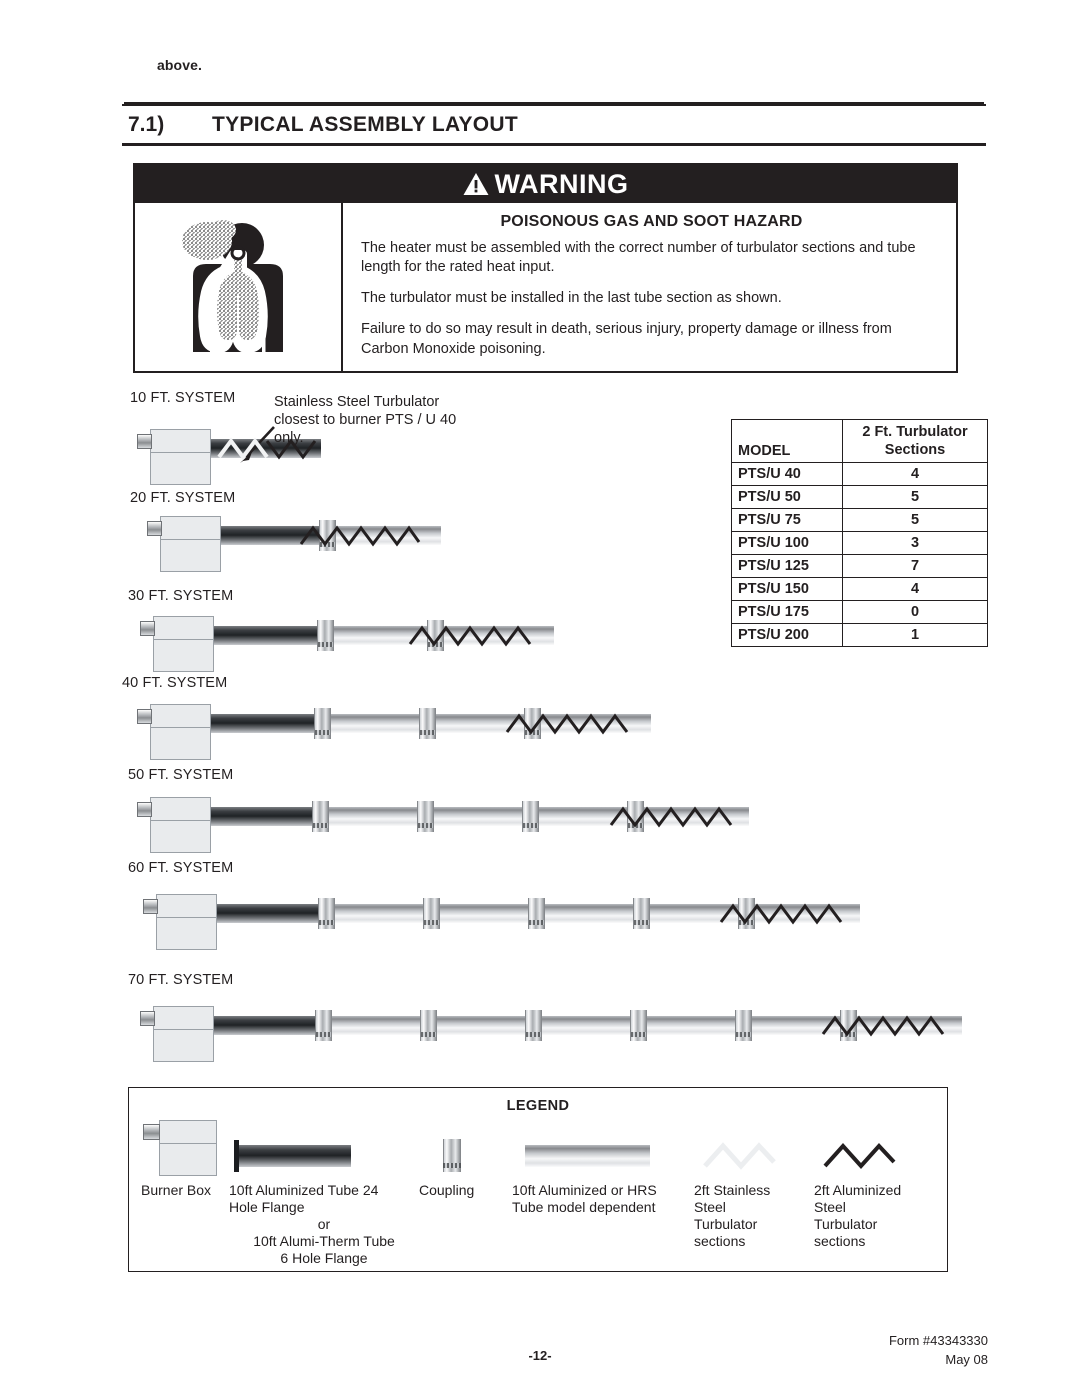 The image size is (1080, 1397). What do you see at coordinates (181, 596) in the screenshot?
I see `system-label-30ft: 30 FT. SYSTEM` at bounding box center [181, 596].